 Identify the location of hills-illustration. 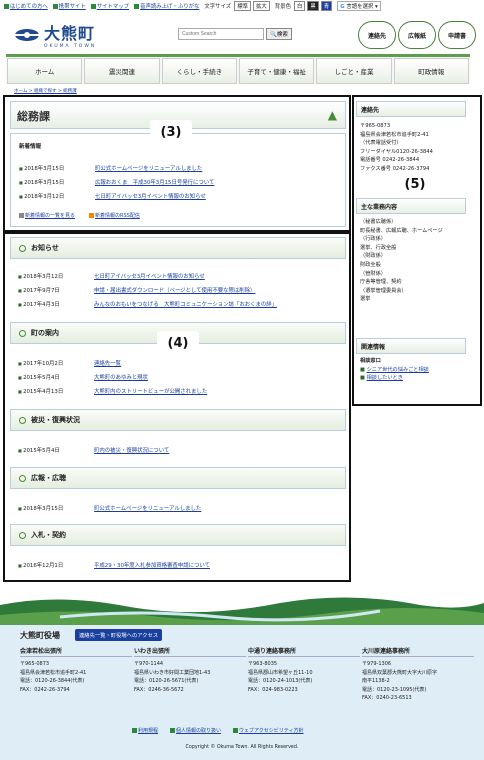
(242, 610).